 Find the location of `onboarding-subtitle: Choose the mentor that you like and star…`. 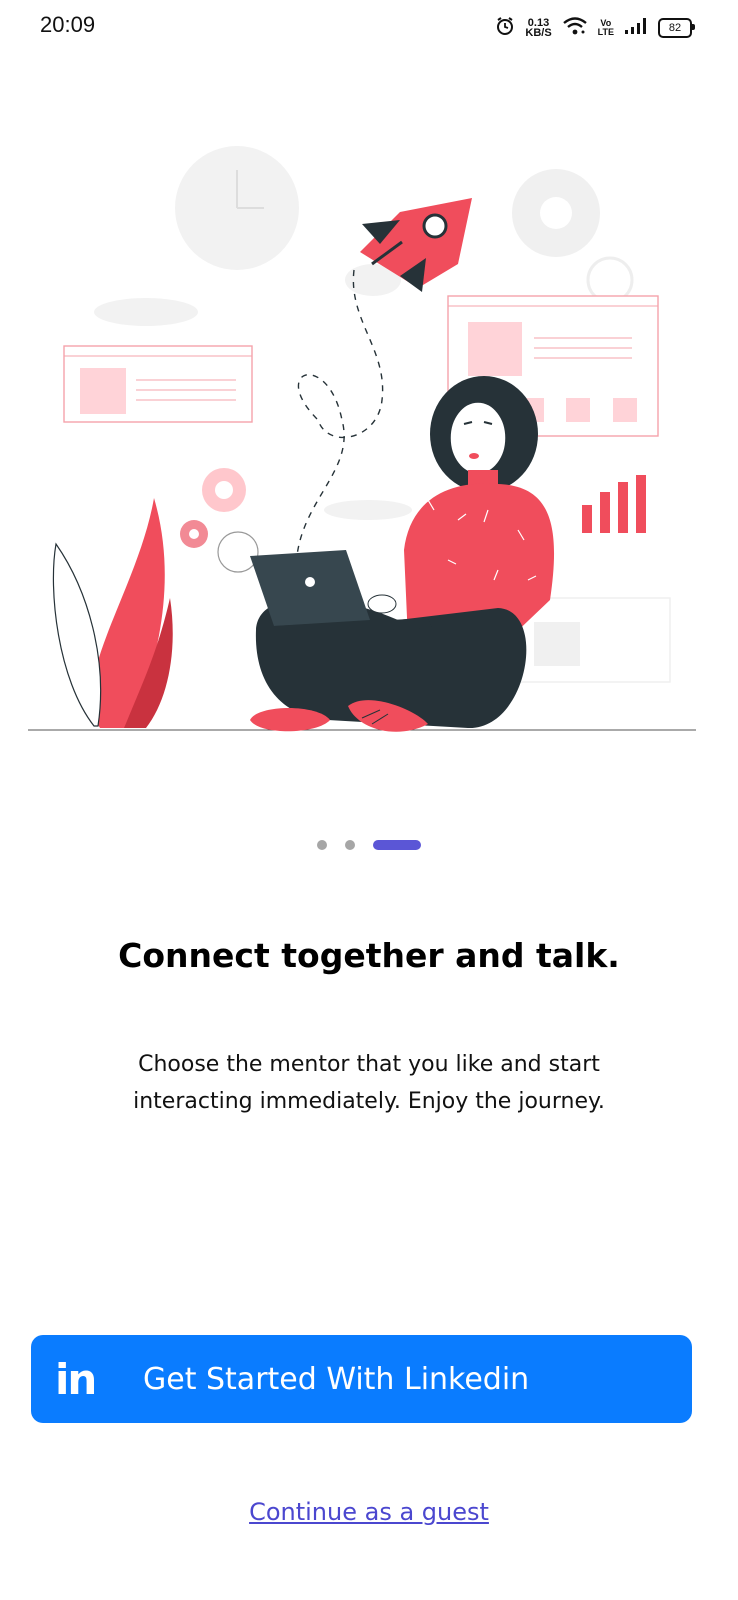

onboarding-subtitle: Choose the mentor that you like and star… is located at coordinates (369, 1083).